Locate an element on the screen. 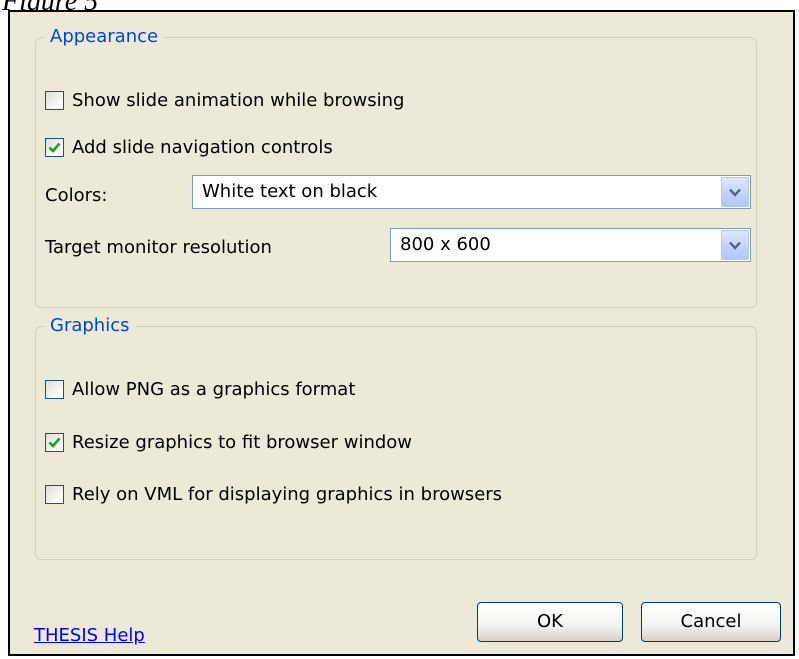 The width and height of the screenshot is (799, 659). allow-png-checkbox is located at coordinates (54, 389).